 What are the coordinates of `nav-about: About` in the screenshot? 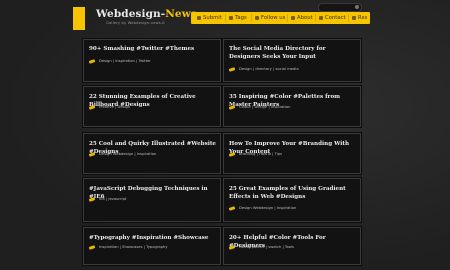 It's located at (302, 18).